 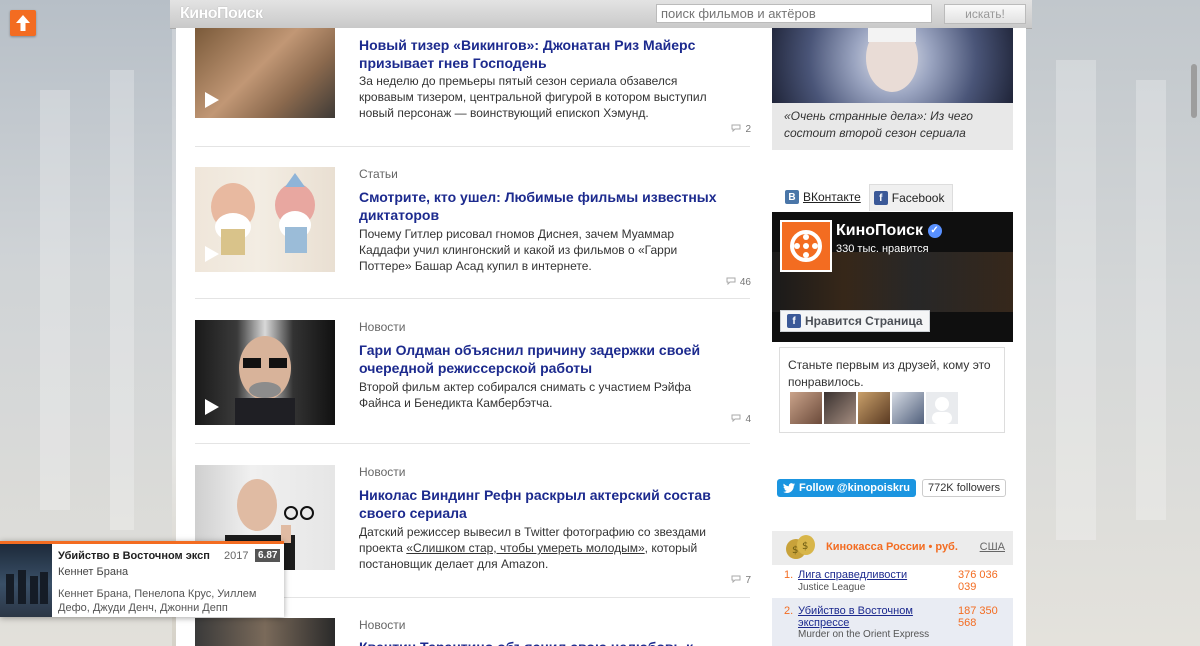 I want to click on scroll-to-top-button, so click(x=23, y=23).